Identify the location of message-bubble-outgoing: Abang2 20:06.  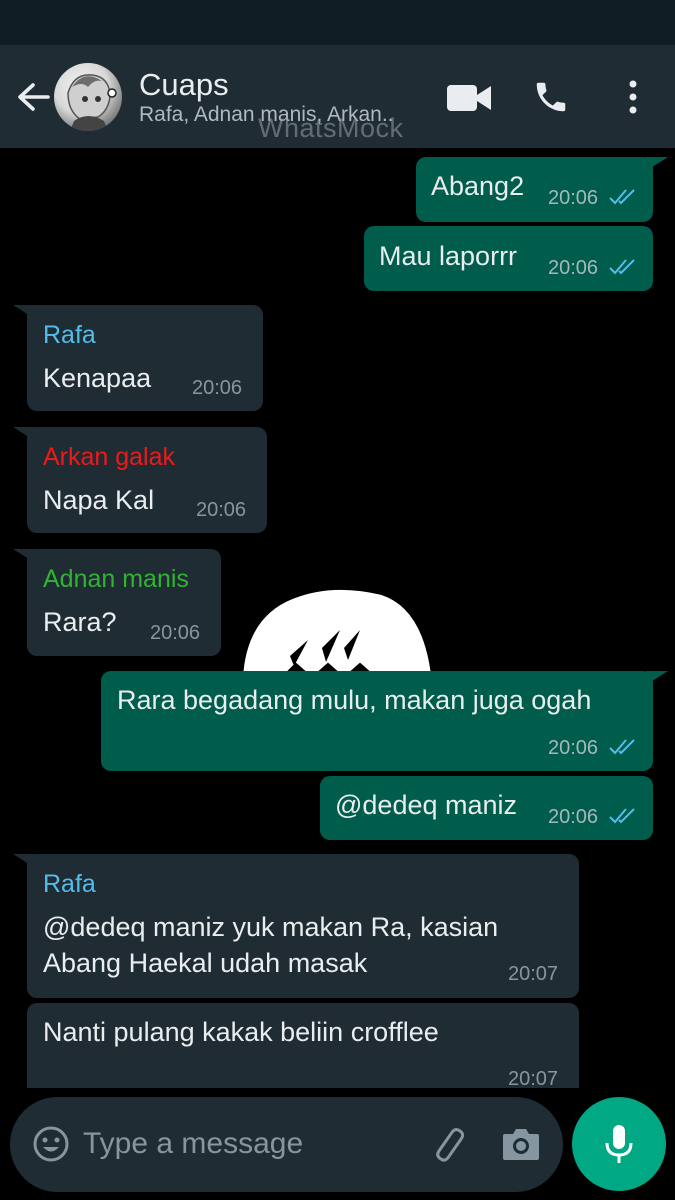
(542, 189).